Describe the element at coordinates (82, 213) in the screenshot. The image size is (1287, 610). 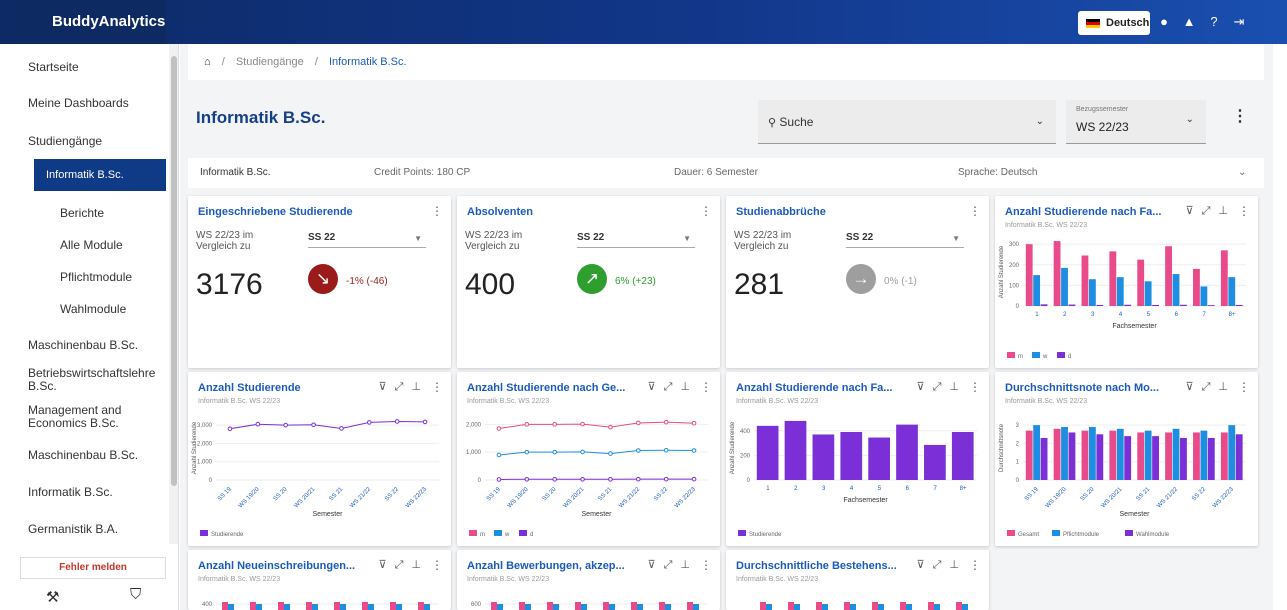
I see `sidebar-subitem-reports: Berichte` at that location.